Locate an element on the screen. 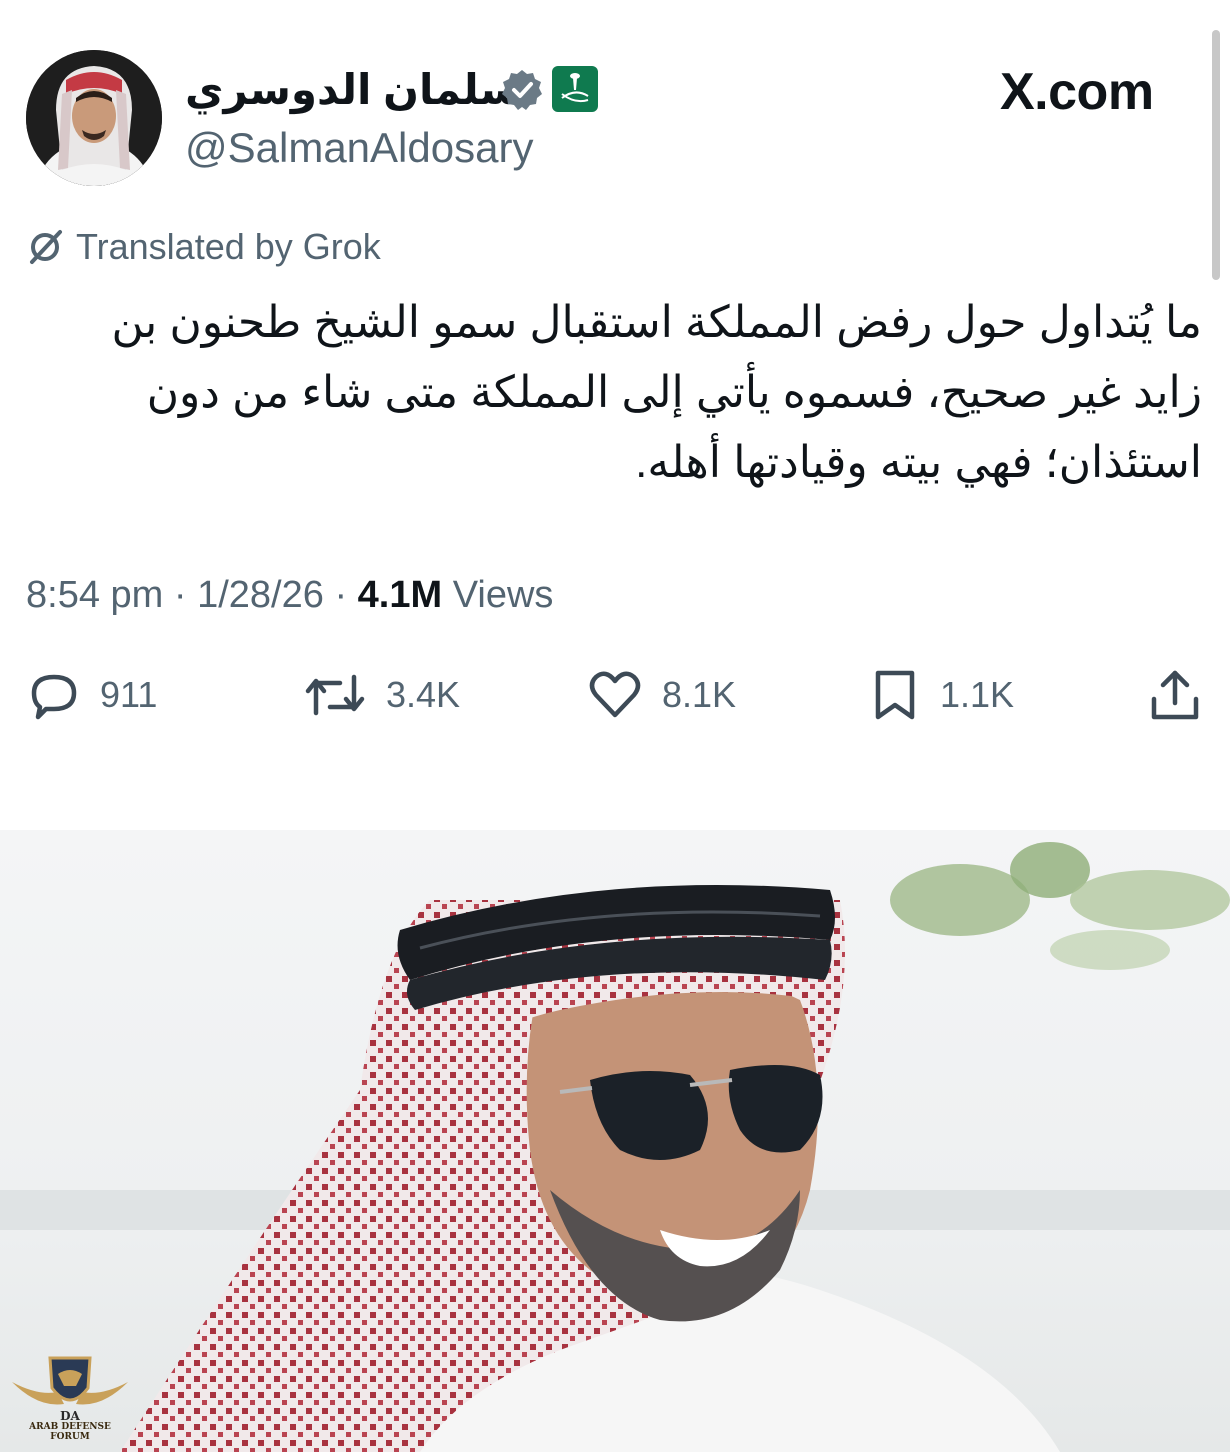 The image size is (1230, 1452). like-button: 8.1K is located at coordinates (661, 695).